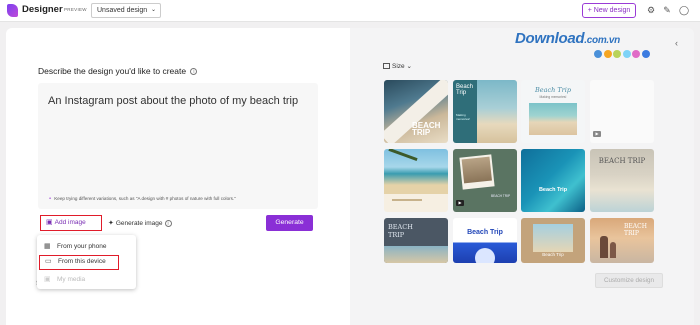 The height and width of the screenshot is (325, 700). I want to click on add-image-button: ▣ Add image, so click(71, 223).